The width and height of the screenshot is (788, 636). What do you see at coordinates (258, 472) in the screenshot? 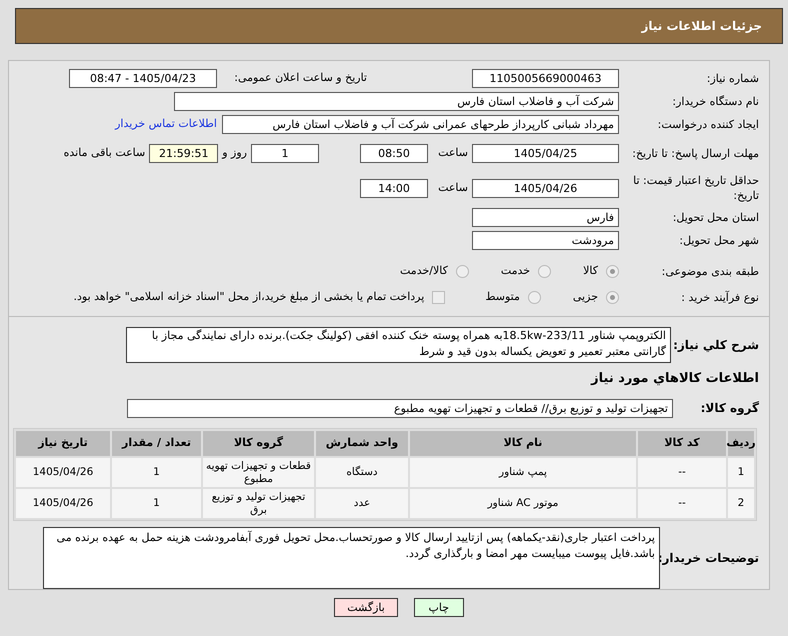
I see `table-cell: قطعات و تجهیزات تهویه مطبوع` at bounding box center [258, 472].